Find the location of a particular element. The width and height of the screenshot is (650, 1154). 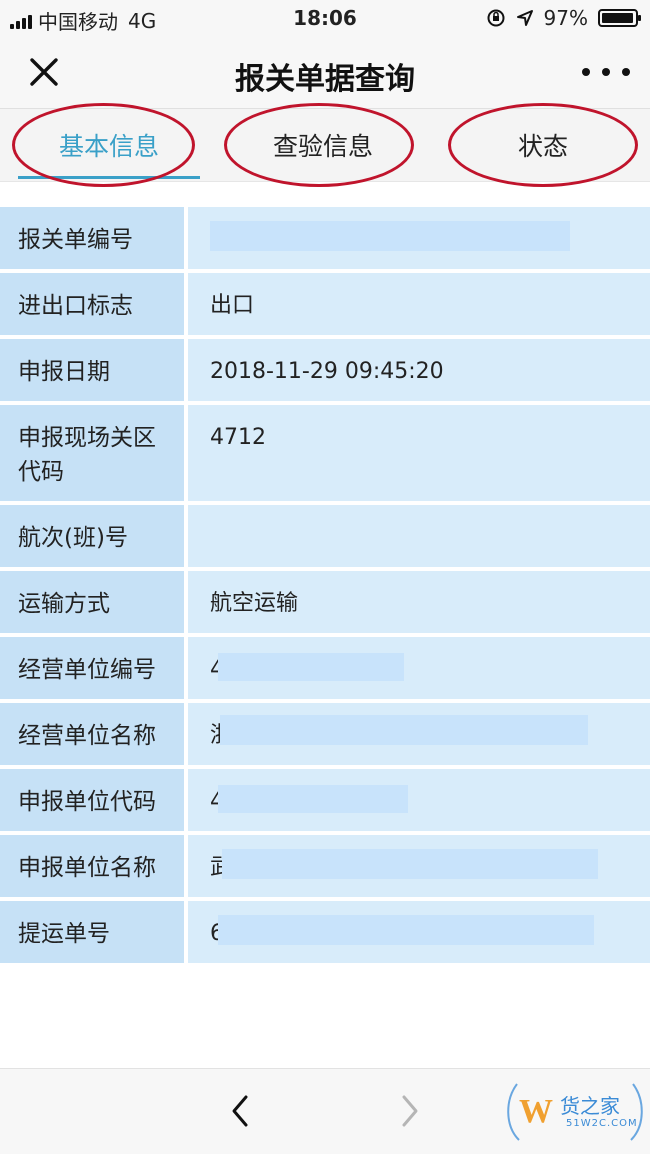

table-row: 申报单位名称 武 is located at coordinates (325, 864).